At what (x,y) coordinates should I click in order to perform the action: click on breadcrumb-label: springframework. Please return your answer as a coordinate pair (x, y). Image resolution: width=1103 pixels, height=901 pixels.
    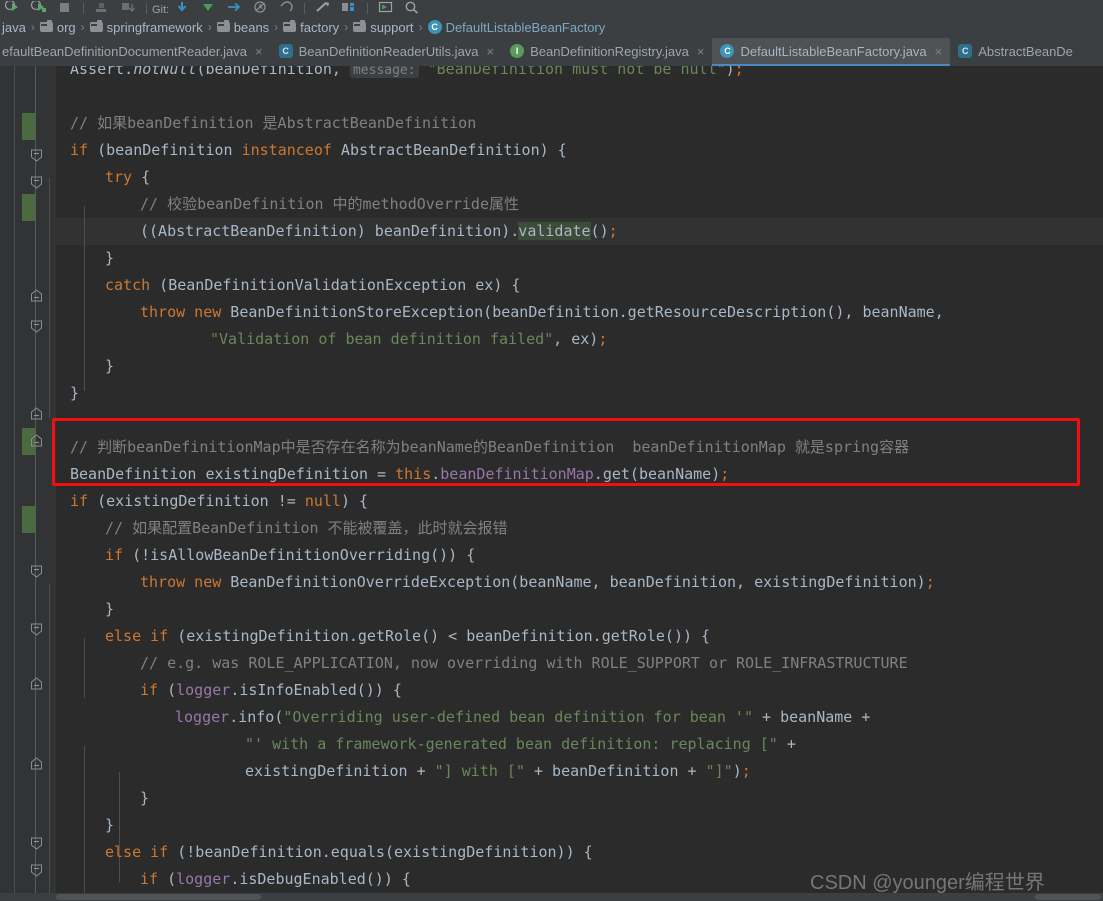
    Looking at the image, I should click on (154, 27).